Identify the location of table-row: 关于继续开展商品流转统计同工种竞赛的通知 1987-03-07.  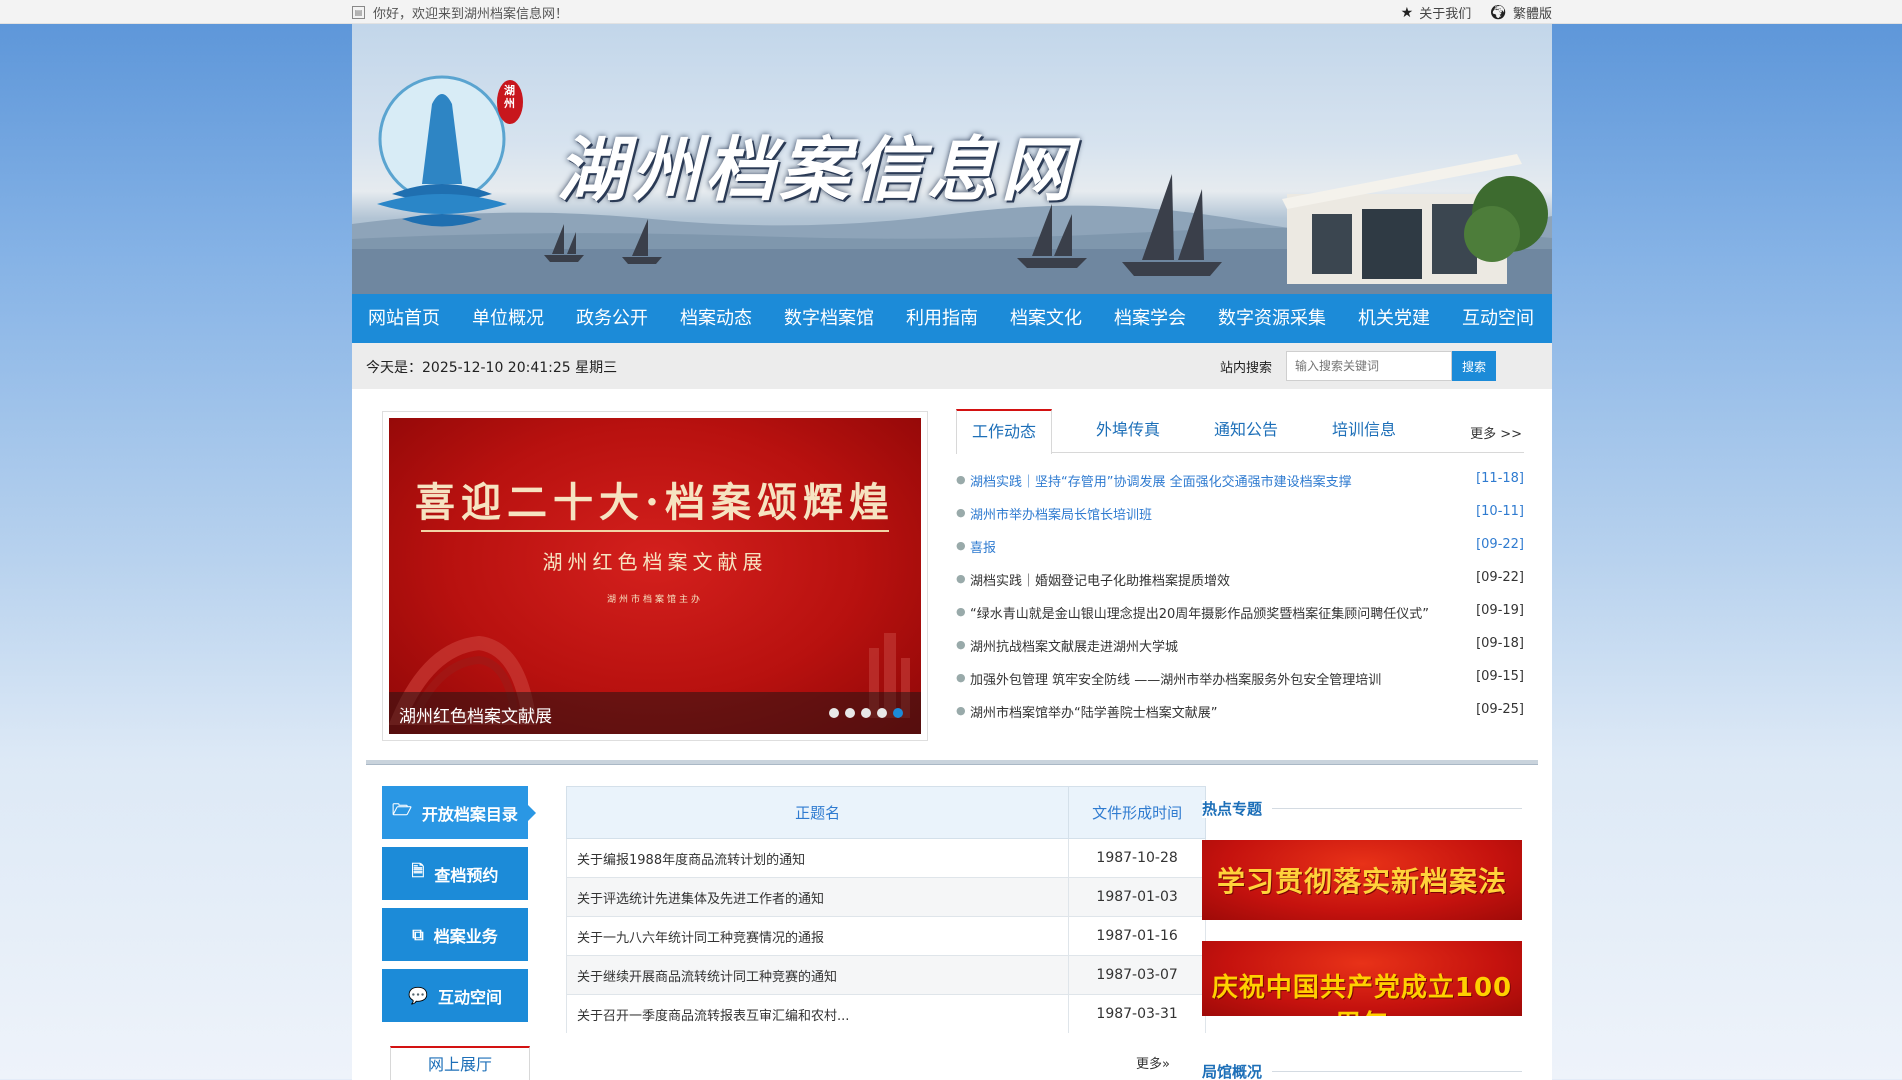
(886, 975).